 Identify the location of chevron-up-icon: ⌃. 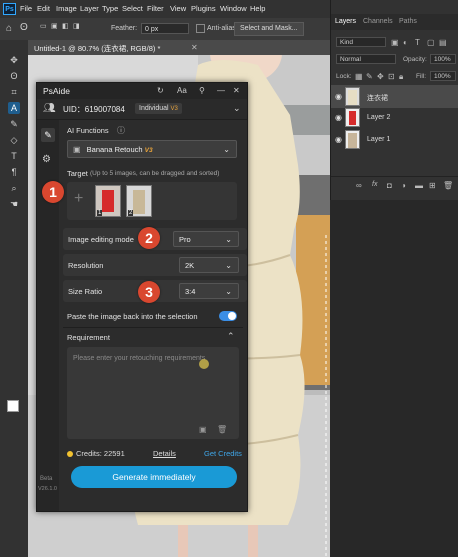
(231, 336).